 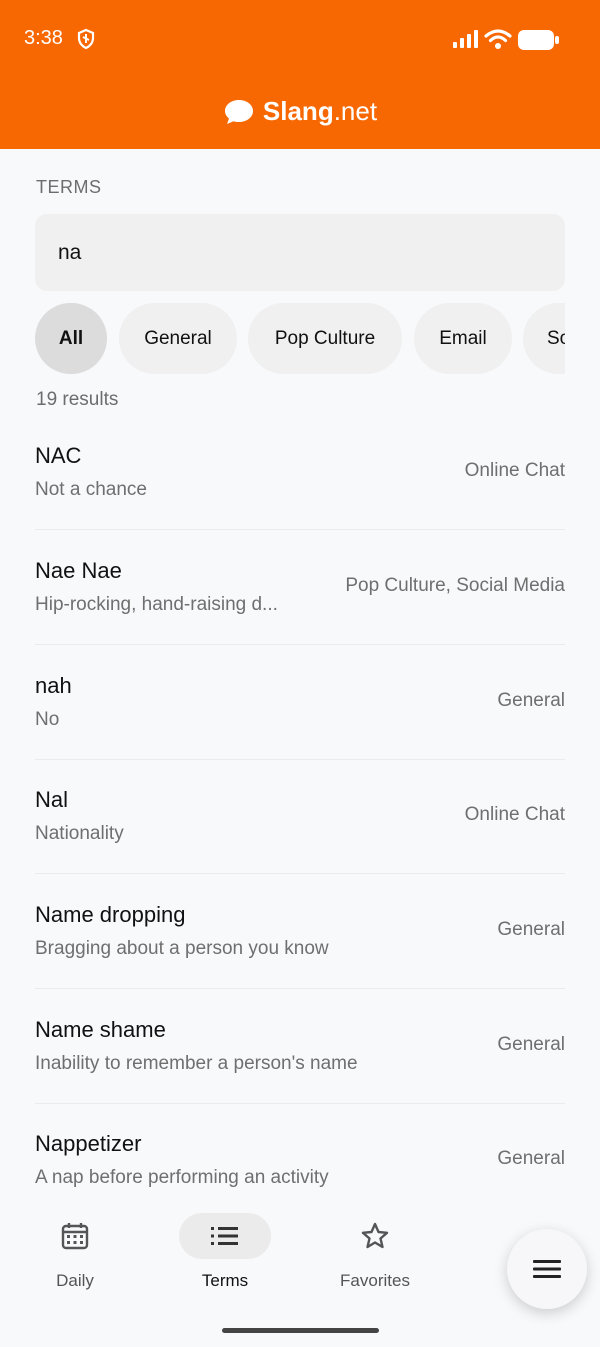 What do you see at coordinates (47, 719) in the screenshot?
I see `term-definition: No` at bounding box center [47, 719].